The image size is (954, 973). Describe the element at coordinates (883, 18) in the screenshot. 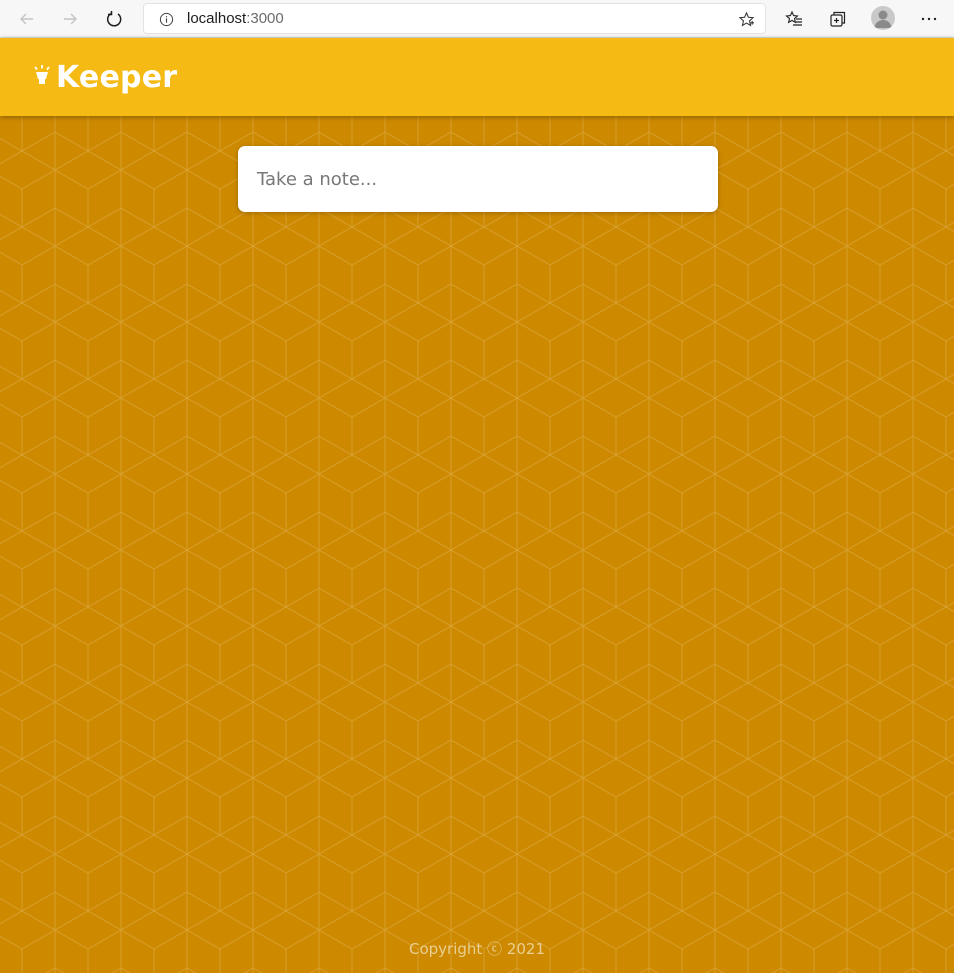

I see `profile-icon` at that location.